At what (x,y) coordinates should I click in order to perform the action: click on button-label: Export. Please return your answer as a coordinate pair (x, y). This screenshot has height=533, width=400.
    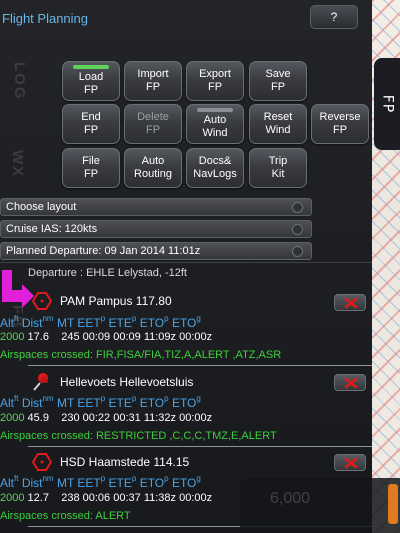
    Looking at the image, I should click on (215, 74).